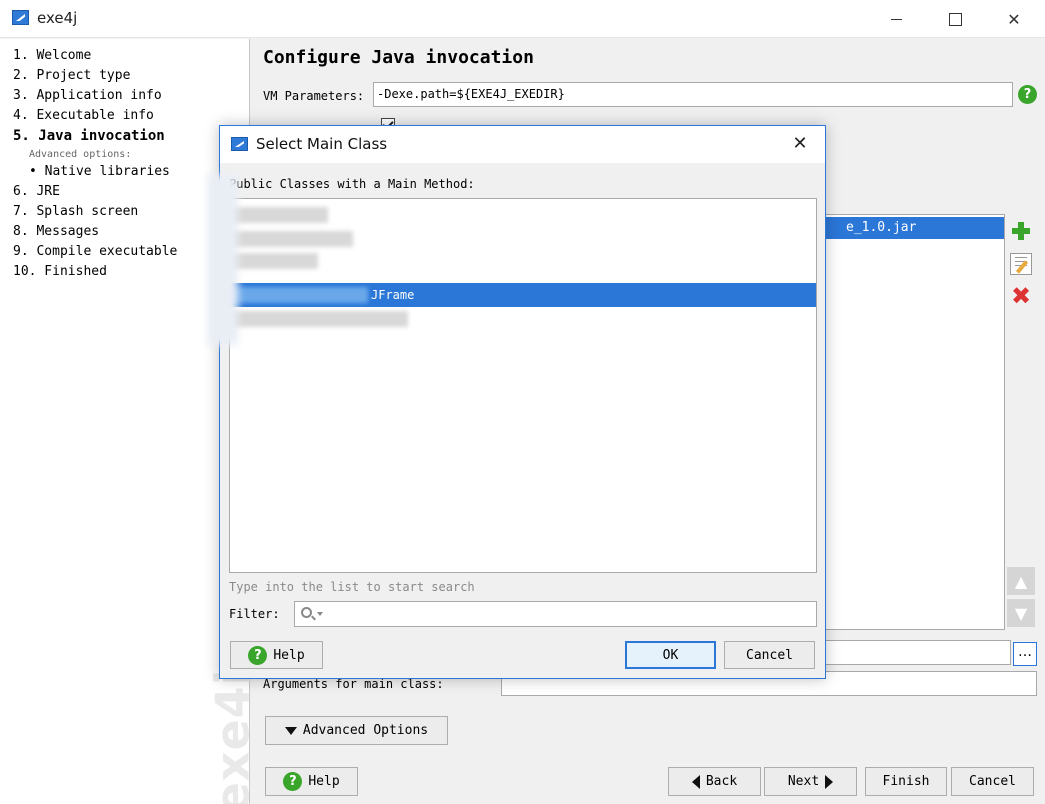  What do you see at coordinates (1021, 613) in the screenshot?
I see `move-down-button: ▼` at bounding box center [1021, 613].